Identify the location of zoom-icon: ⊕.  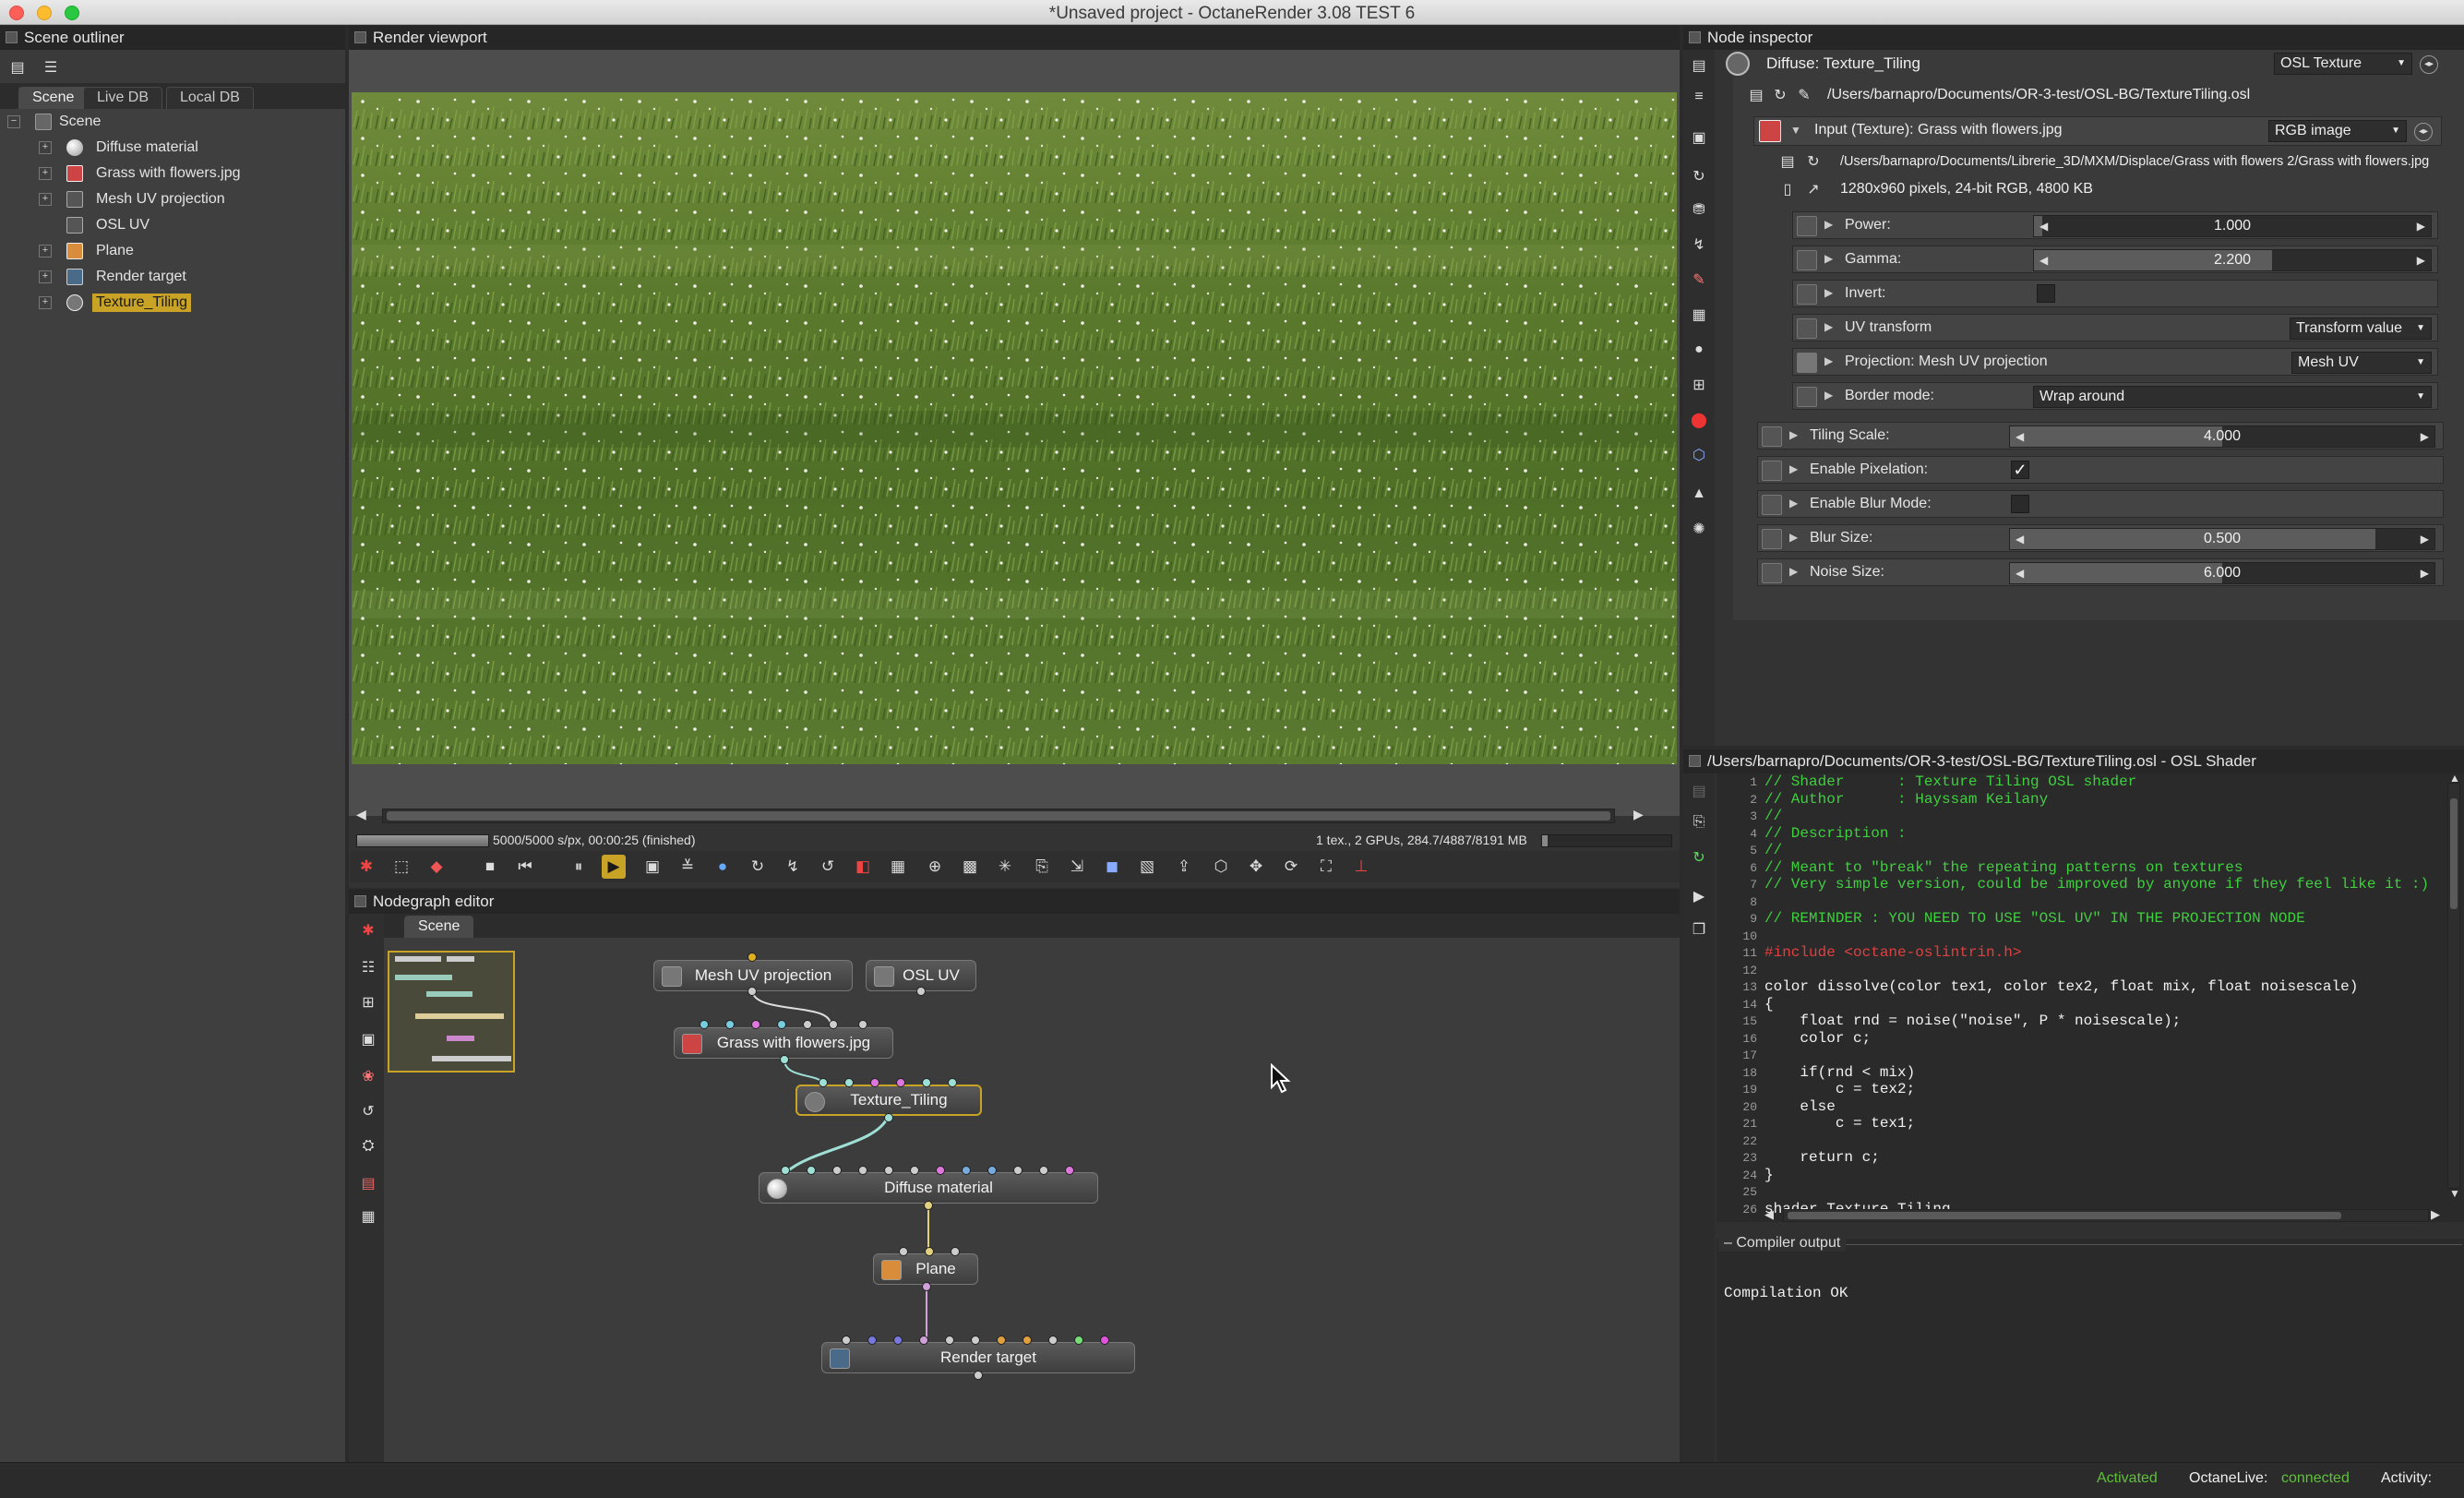
(935, 867).